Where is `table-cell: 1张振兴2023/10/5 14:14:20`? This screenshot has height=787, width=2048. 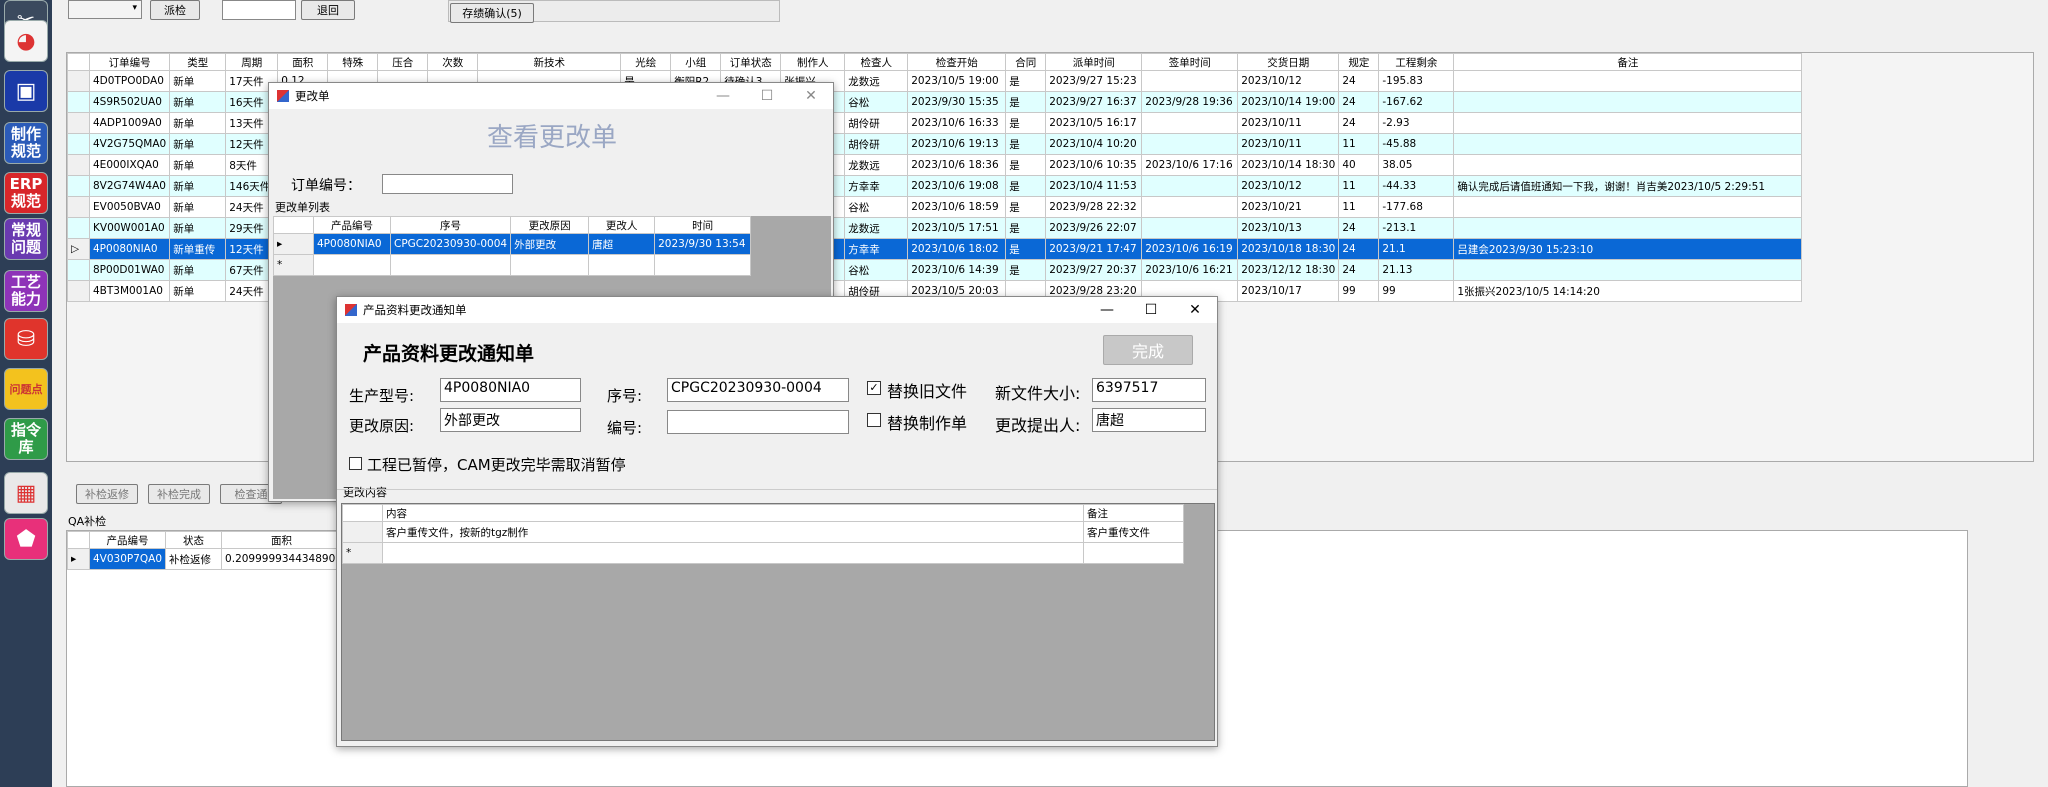 table-cell: 1张振兴2023/10/5 14:14:20 is located at coordinates (1628, 291).